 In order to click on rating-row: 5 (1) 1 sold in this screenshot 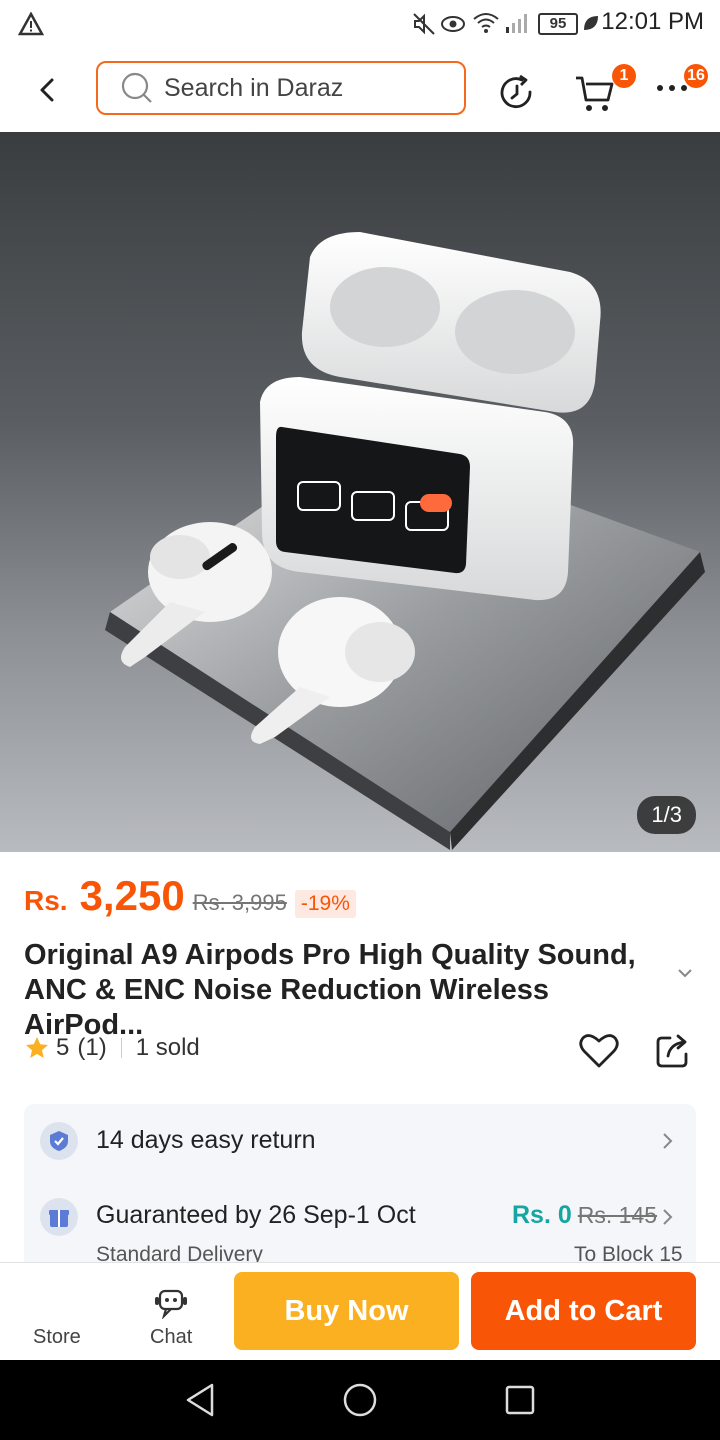, I will do `click(112, 1048)`.